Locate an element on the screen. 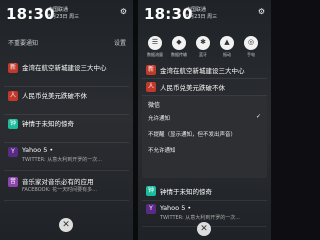 The height and width of the screenshot is (240, 320). menu-option-allow: 允许通知 is located at coordinates (159, 118).